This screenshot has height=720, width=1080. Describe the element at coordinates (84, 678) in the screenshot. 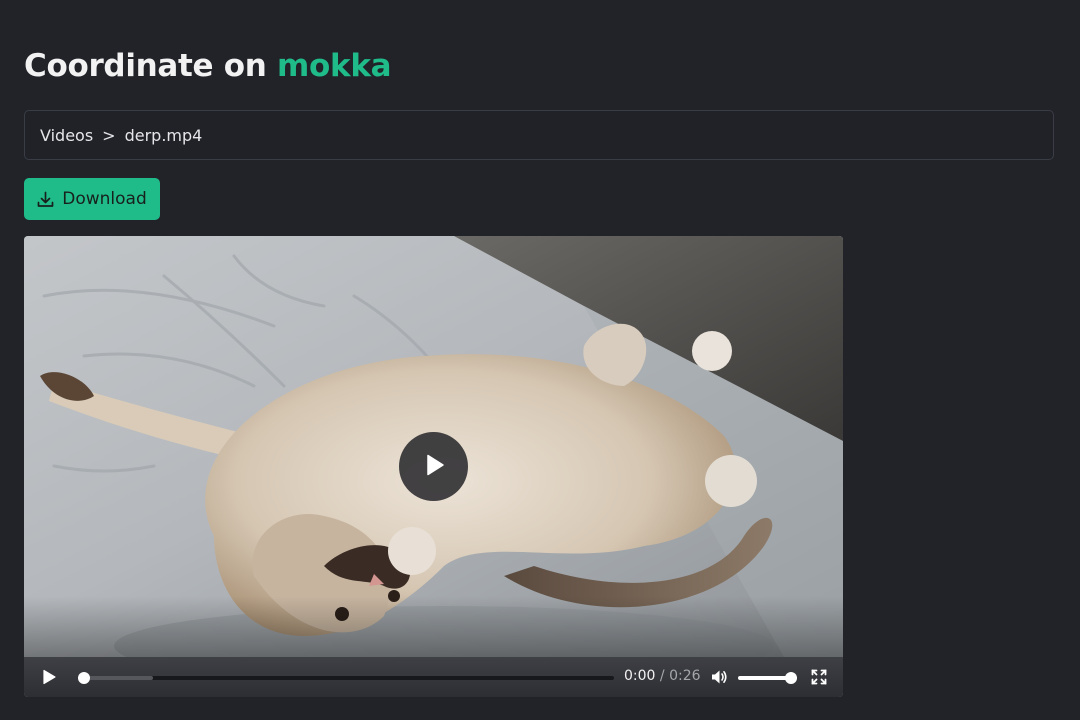

I see `seek-thumb` at that location.